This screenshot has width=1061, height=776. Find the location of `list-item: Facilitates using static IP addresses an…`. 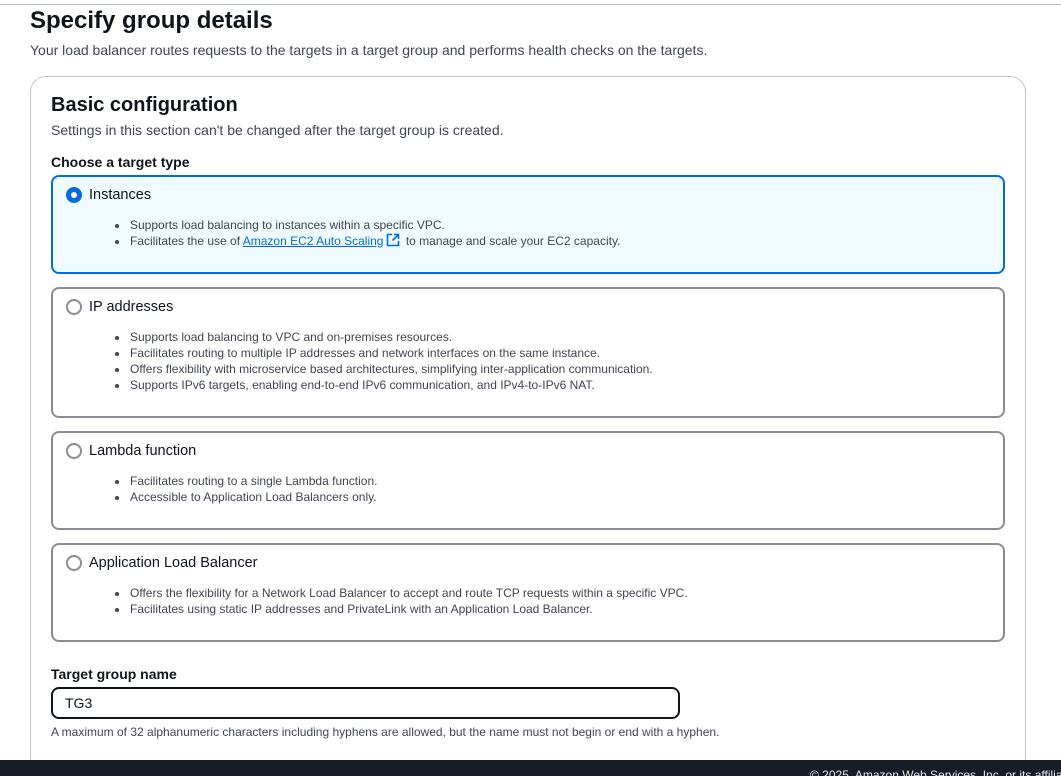

list-item: Facilitates using static IP addresses an… is located at coordinates (408, 609).